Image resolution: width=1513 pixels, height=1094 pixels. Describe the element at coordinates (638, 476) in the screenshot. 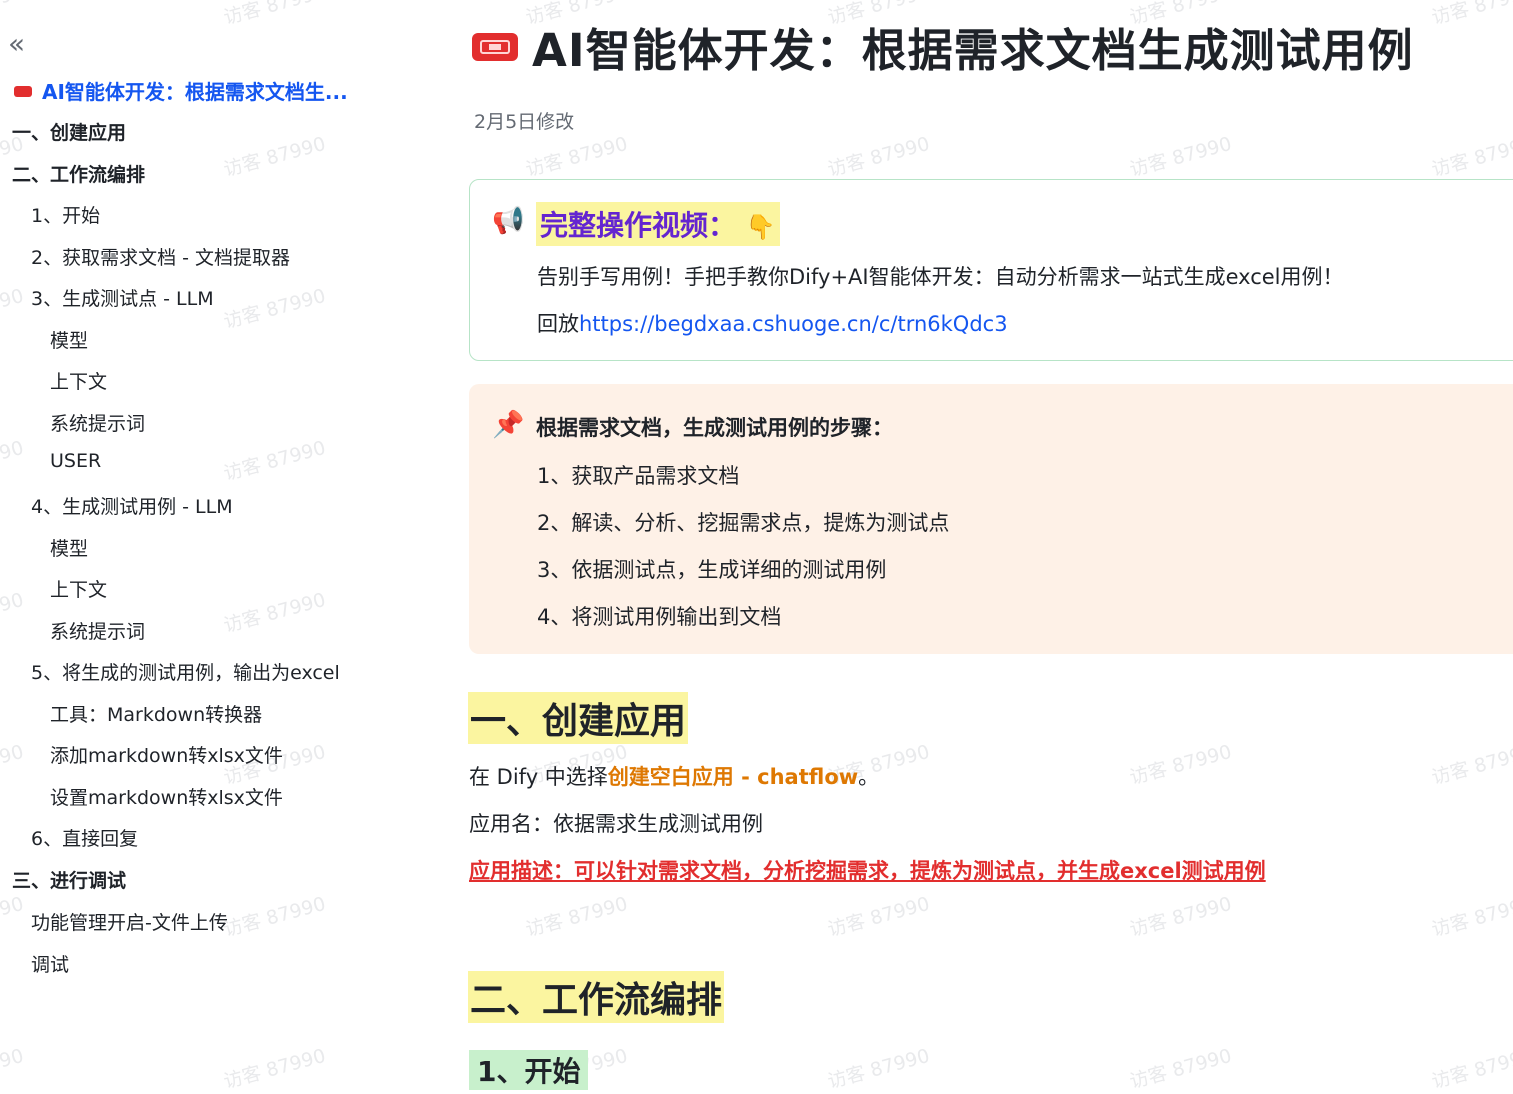

I see `step-item: 1、获取产品需求文档` at that location.